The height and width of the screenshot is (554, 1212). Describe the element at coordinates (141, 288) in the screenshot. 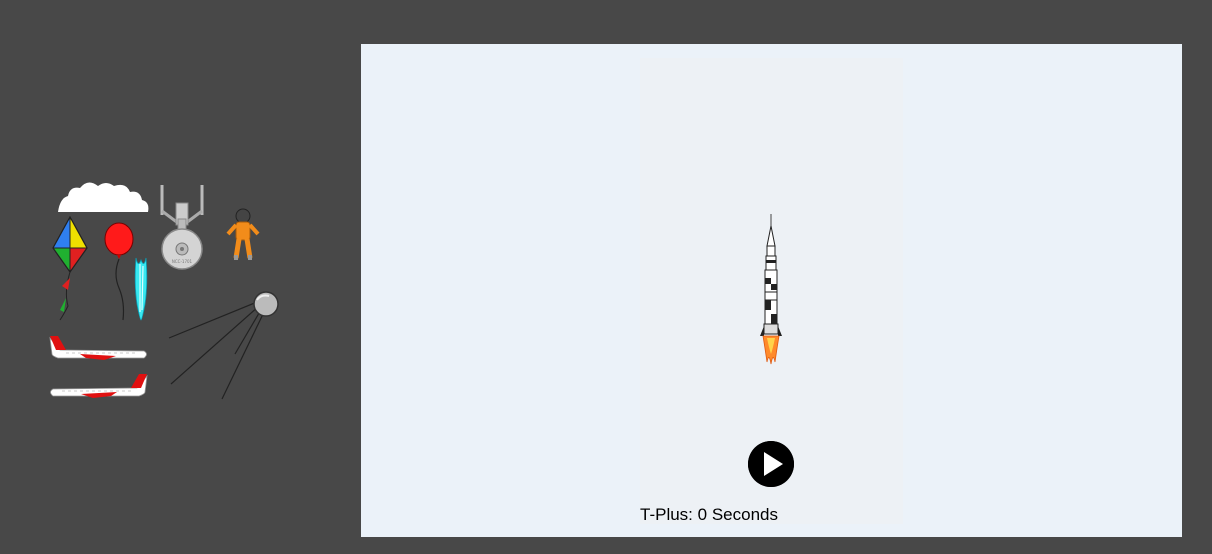

I see `jellyfish-icon` at that location.